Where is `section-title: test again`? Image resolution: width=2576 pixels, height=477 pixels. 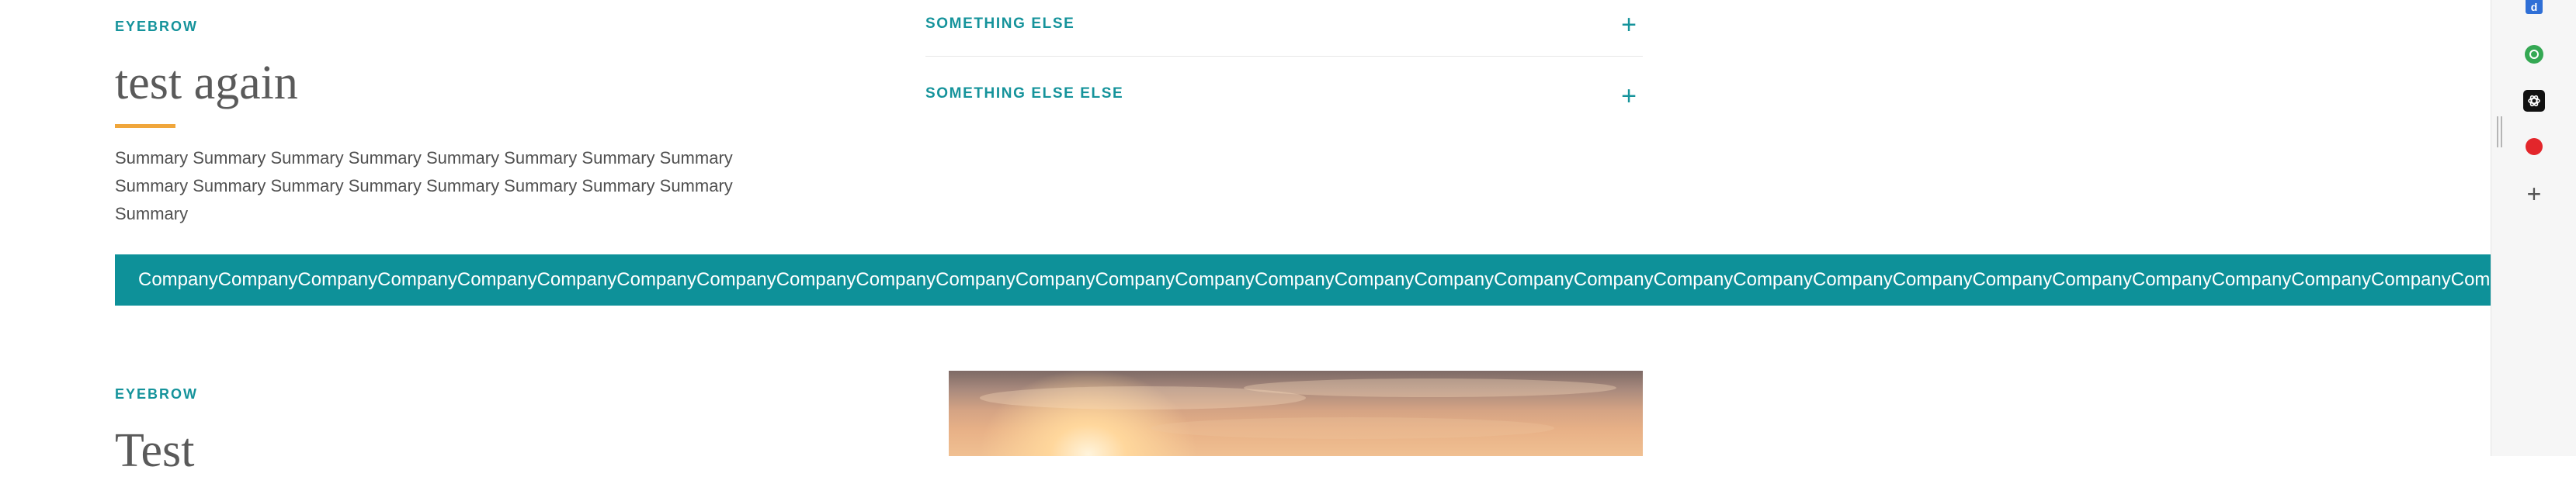 section-title: test again is located at coordinates (206, 83).